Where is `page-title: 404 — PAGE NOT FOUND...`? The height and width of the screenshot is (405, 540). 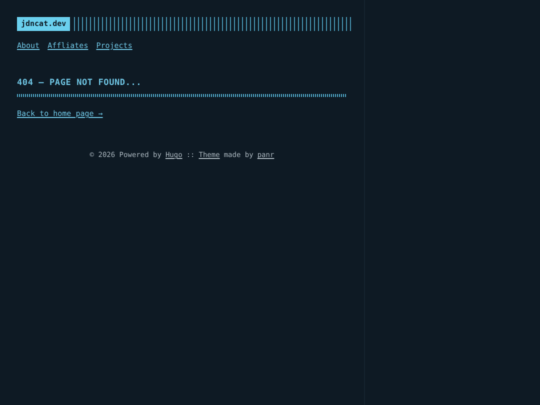
page-title: 404 — PAGE NOT FOUND... is located at coordinates (80, 83).